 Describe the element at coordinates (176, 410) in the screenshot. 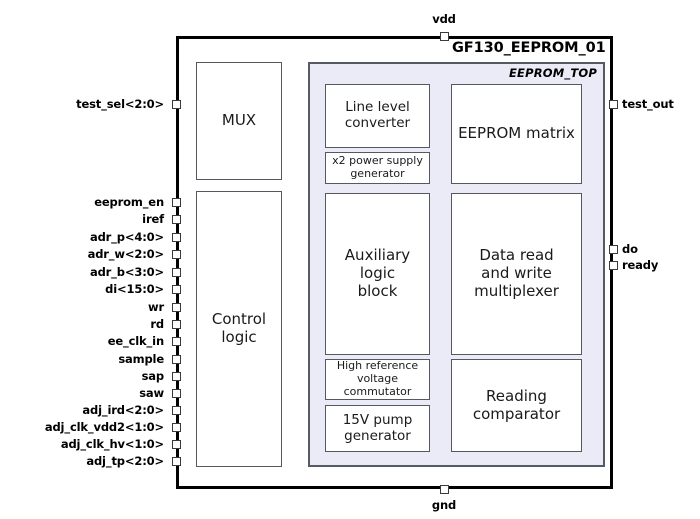

I see `pin-adj_ird` at that location.